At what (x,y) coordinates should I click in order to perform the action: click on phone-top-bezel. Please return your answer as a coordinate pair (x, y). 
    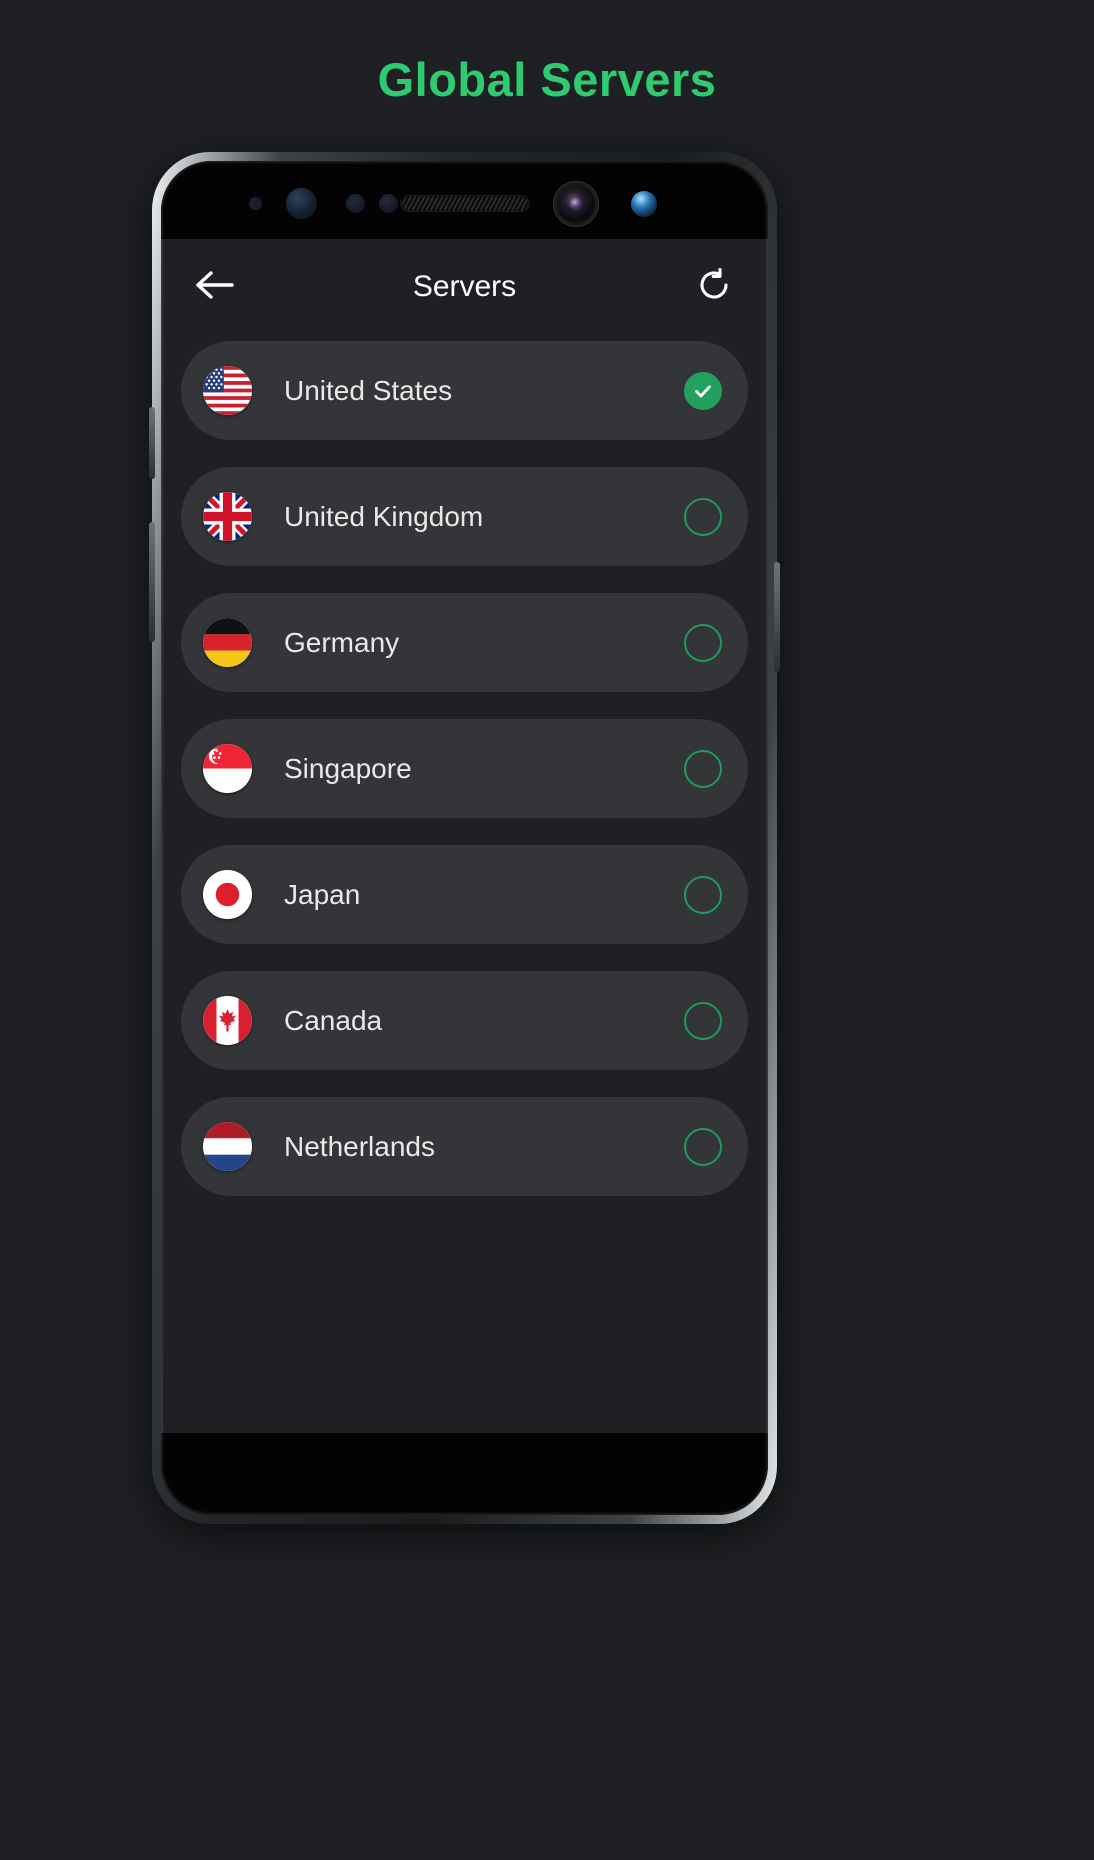
    Looking at the image, I should click on (464, 200).